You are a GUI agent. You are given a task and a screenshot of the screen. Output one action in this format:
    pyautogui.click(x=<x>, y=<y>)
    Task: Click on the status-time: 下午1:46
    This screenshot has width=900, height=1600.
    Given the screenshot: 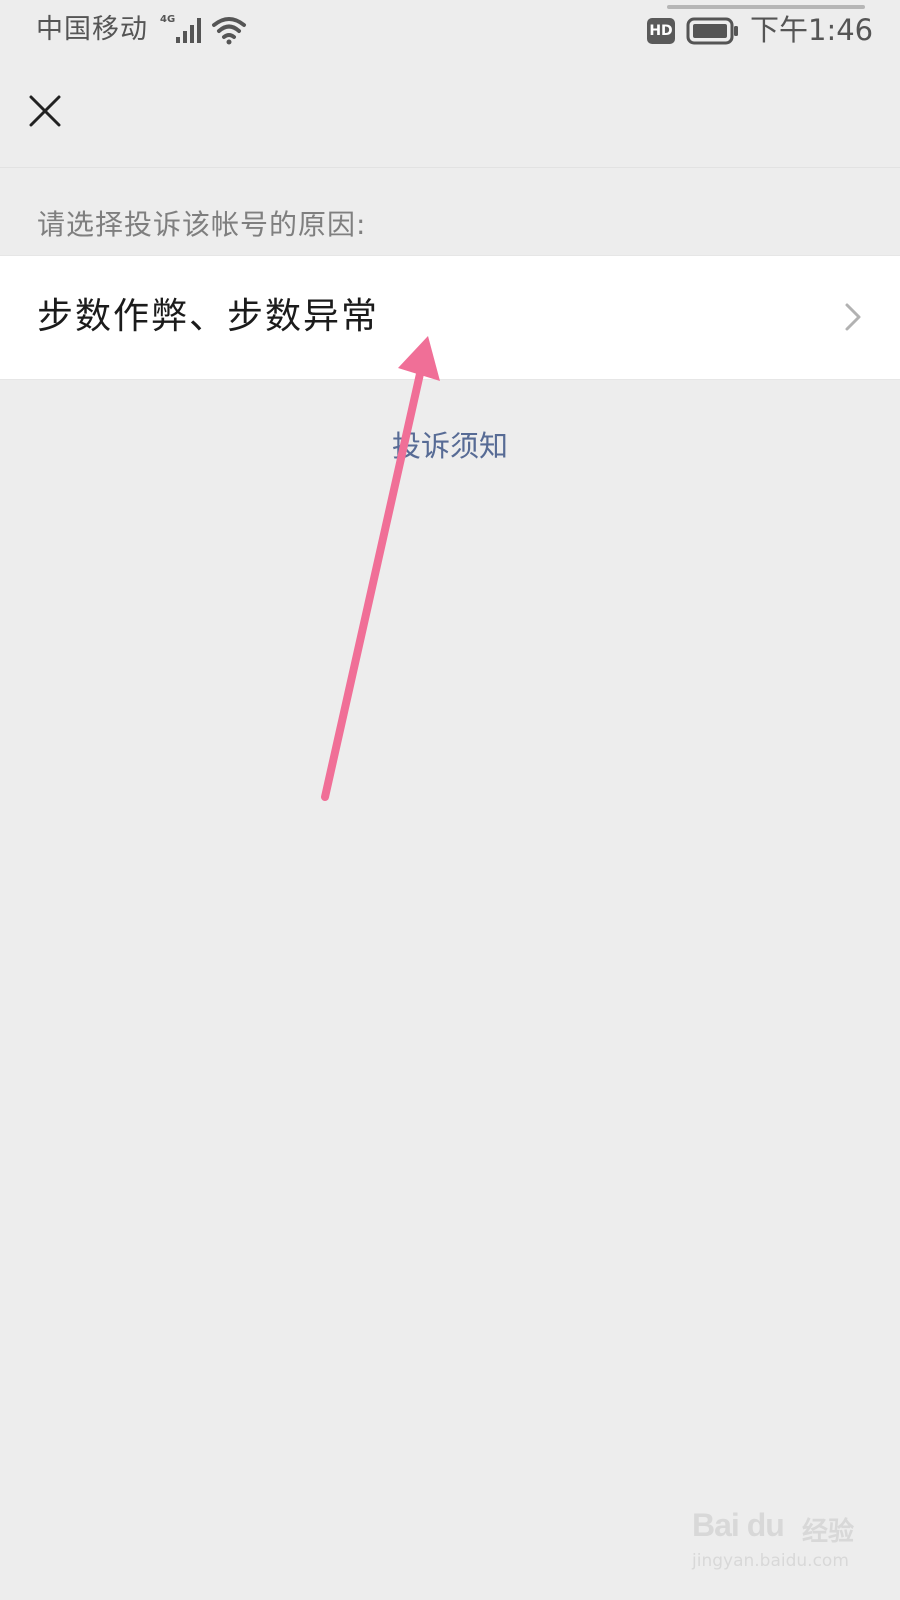 What is the action you would take?
    pyautogui.click(x=812, y=30)
    